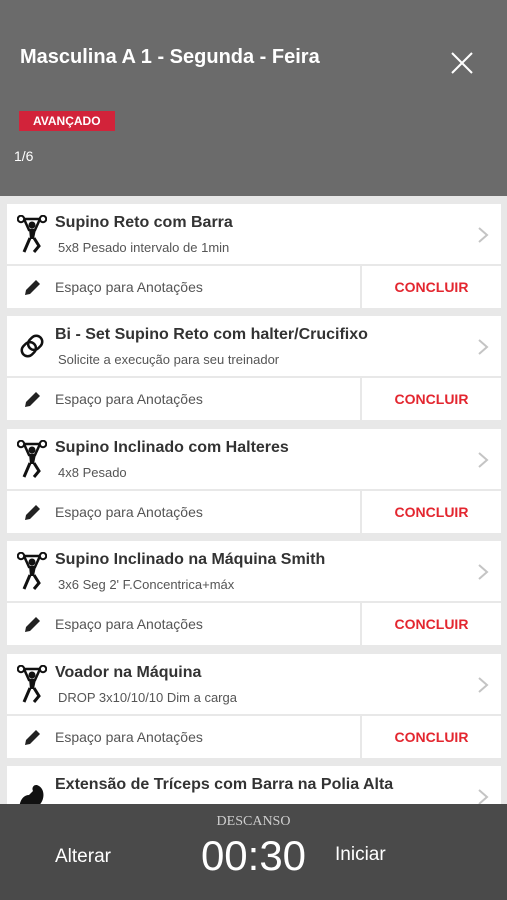  Describe the element at coordinates (67, 121) in the screenshot. I see `level-badge: AVANÇADO` at that location.